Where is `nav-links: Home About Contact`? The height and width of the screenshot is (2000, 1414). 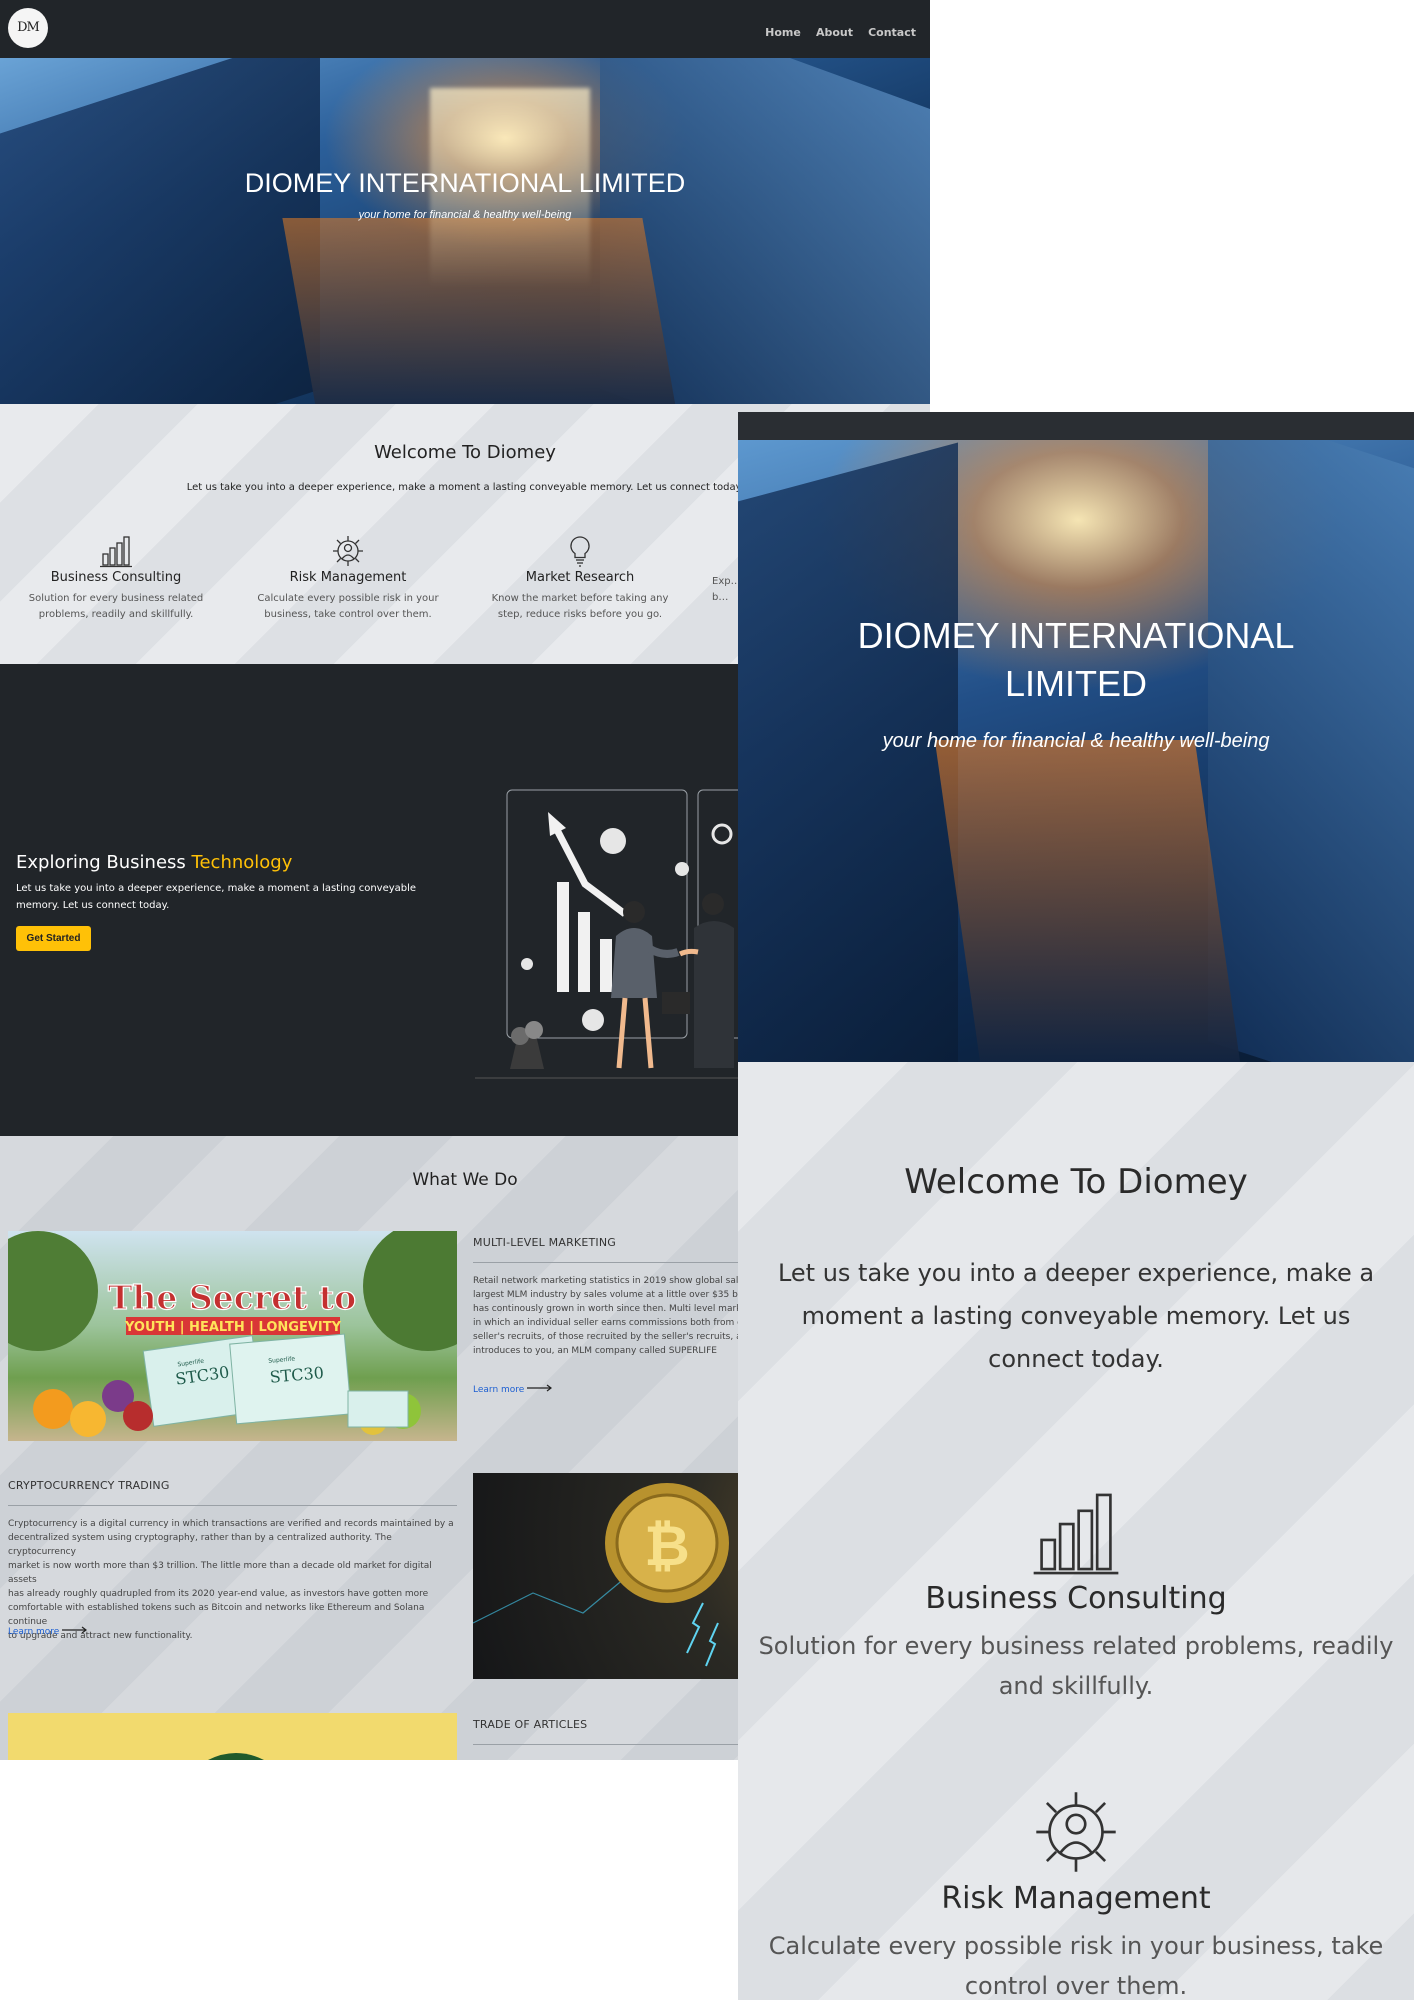 nav-links: Home About Contact is located at coordinates (835, 30).